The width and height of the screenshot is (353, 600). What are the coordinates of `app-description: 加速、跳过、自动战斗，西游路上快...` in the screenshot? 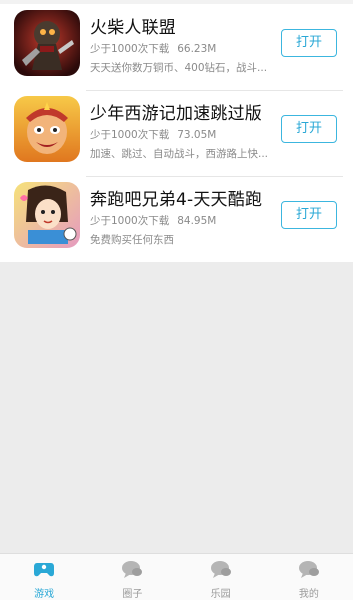 It's located at (179, 154).